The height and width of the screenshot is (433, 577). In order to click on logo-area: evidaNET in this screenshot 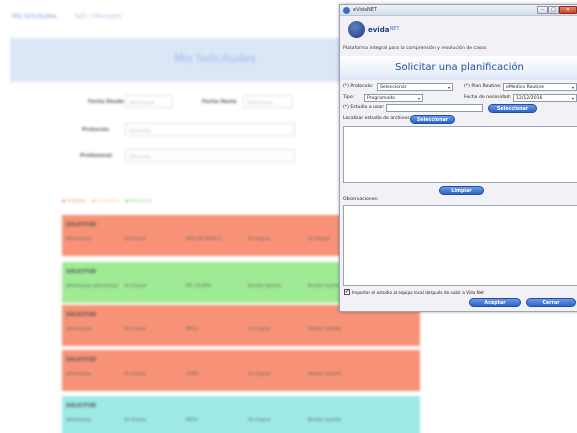, I will do `click(458, 31)`.